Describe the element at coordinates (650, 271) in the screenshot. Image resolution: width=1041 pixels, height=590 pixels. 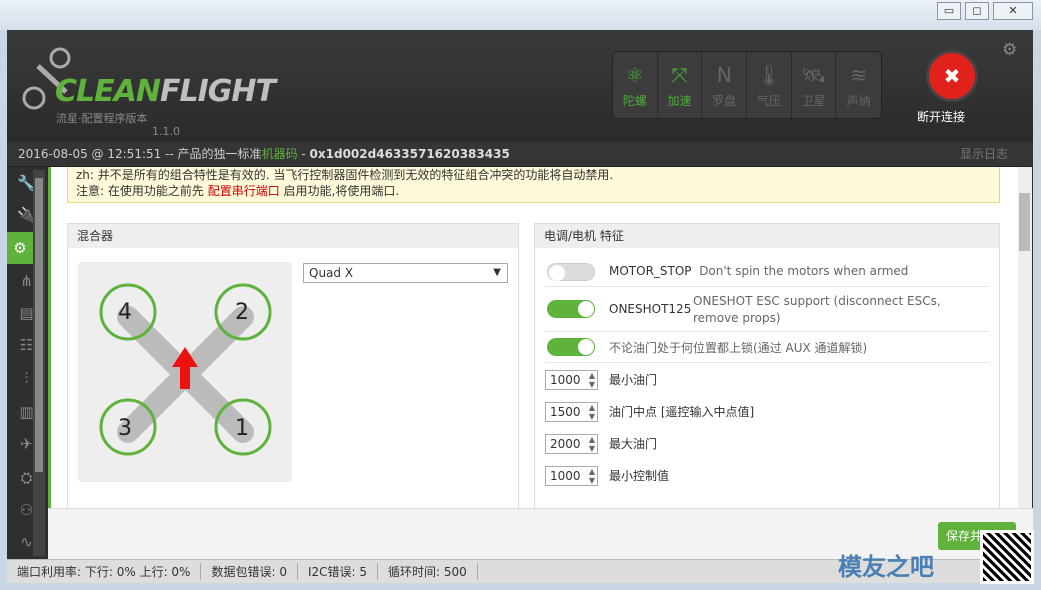
I see `feature-name: MOTOR_STOP` at that location.